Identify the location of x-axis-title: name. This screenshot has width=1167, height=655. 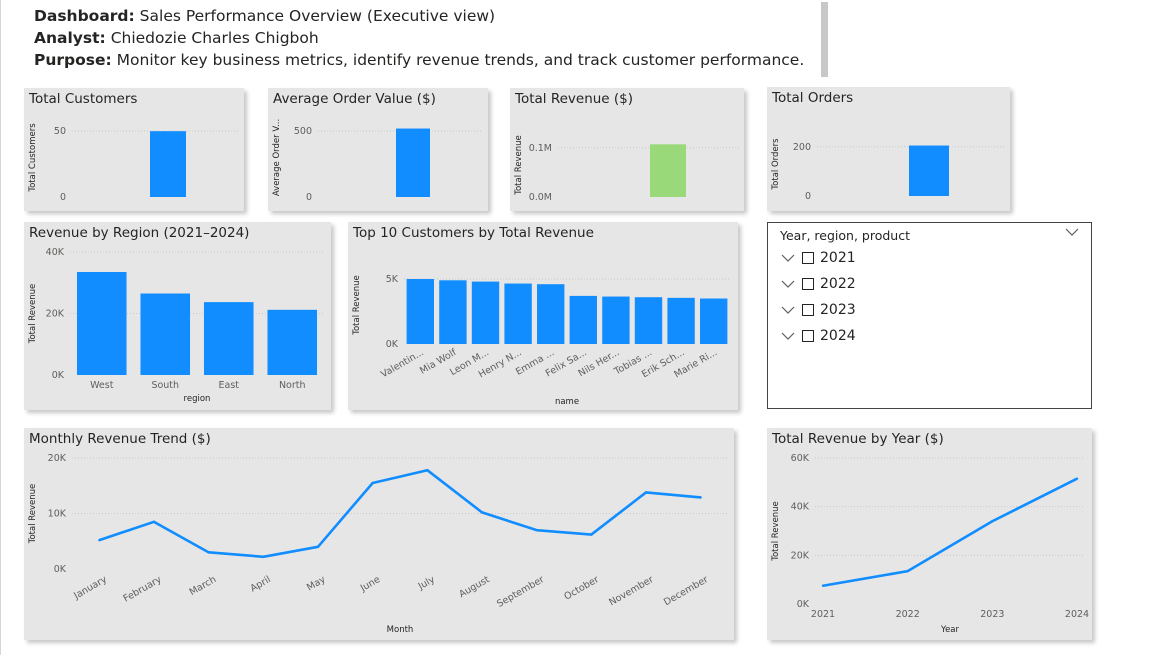
(567, 402).